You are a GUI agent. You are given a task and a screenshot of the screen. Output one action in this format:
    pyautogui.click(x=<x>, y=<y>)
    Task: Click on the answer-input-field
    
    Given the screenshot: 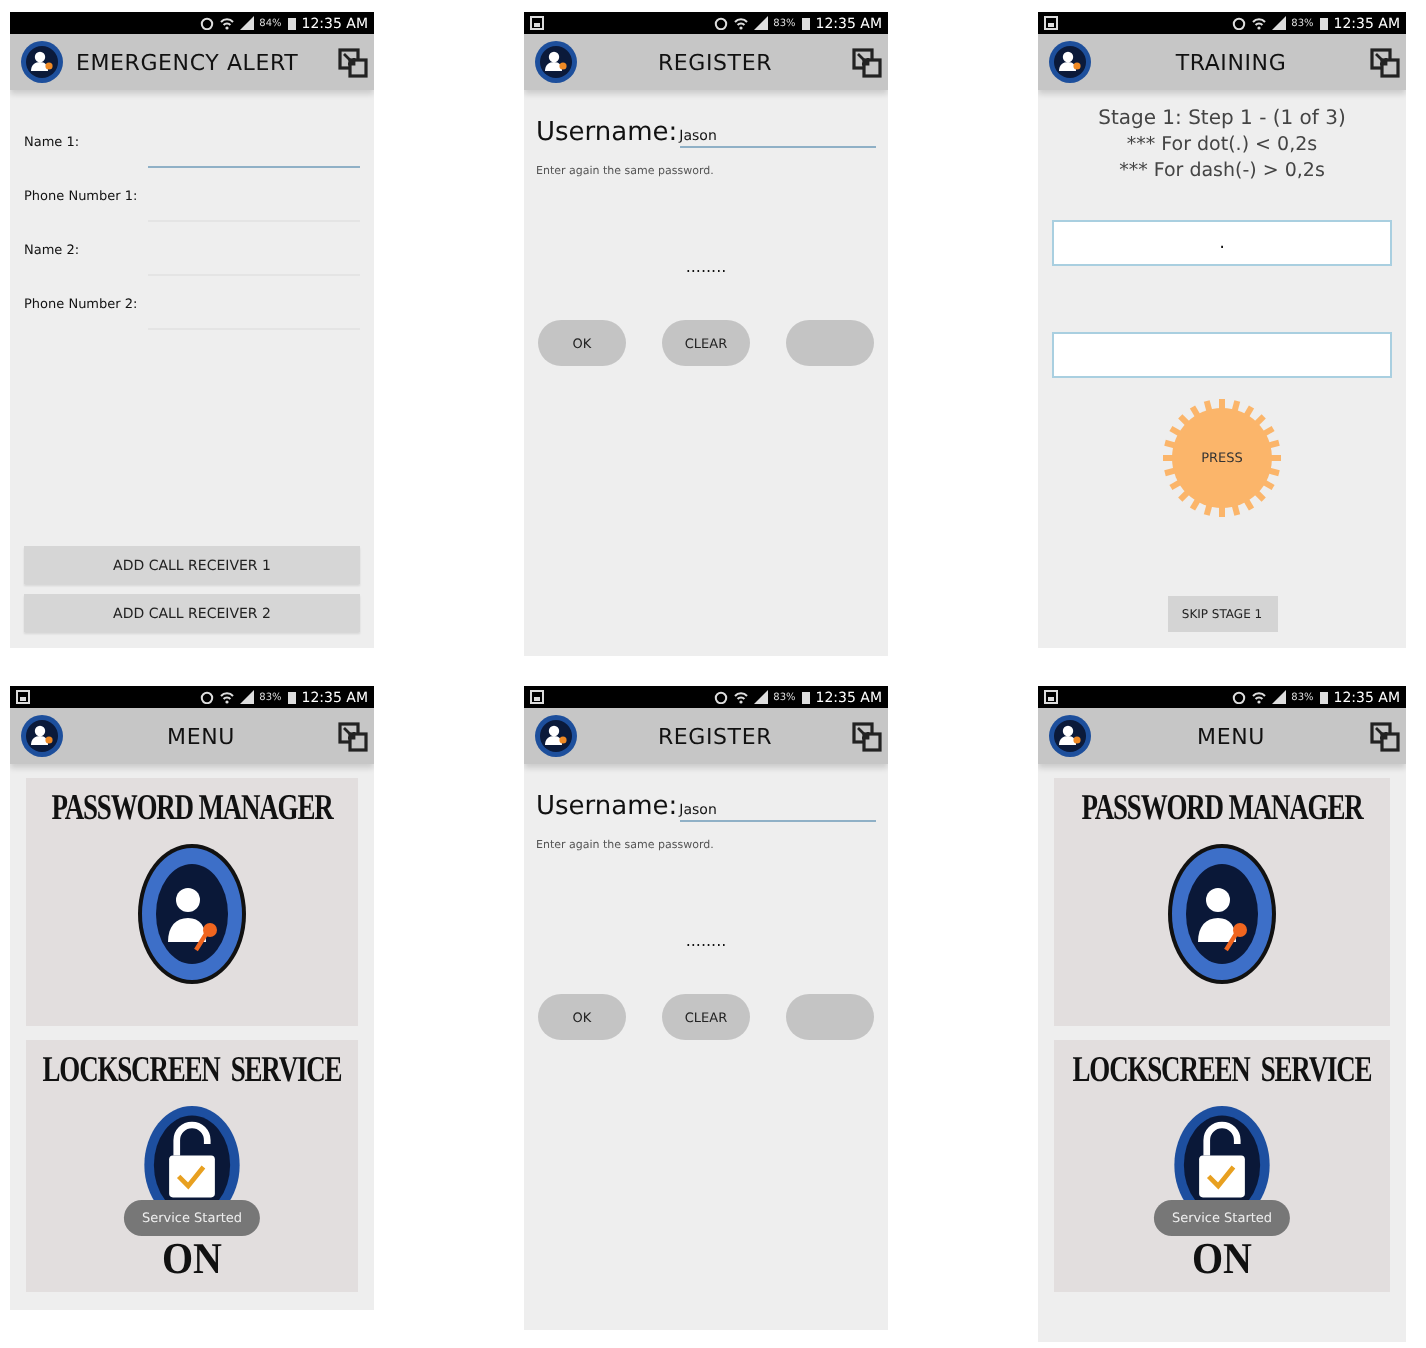 What is the action you would take?
    pyautogui.click(x=1222, y=355)
    